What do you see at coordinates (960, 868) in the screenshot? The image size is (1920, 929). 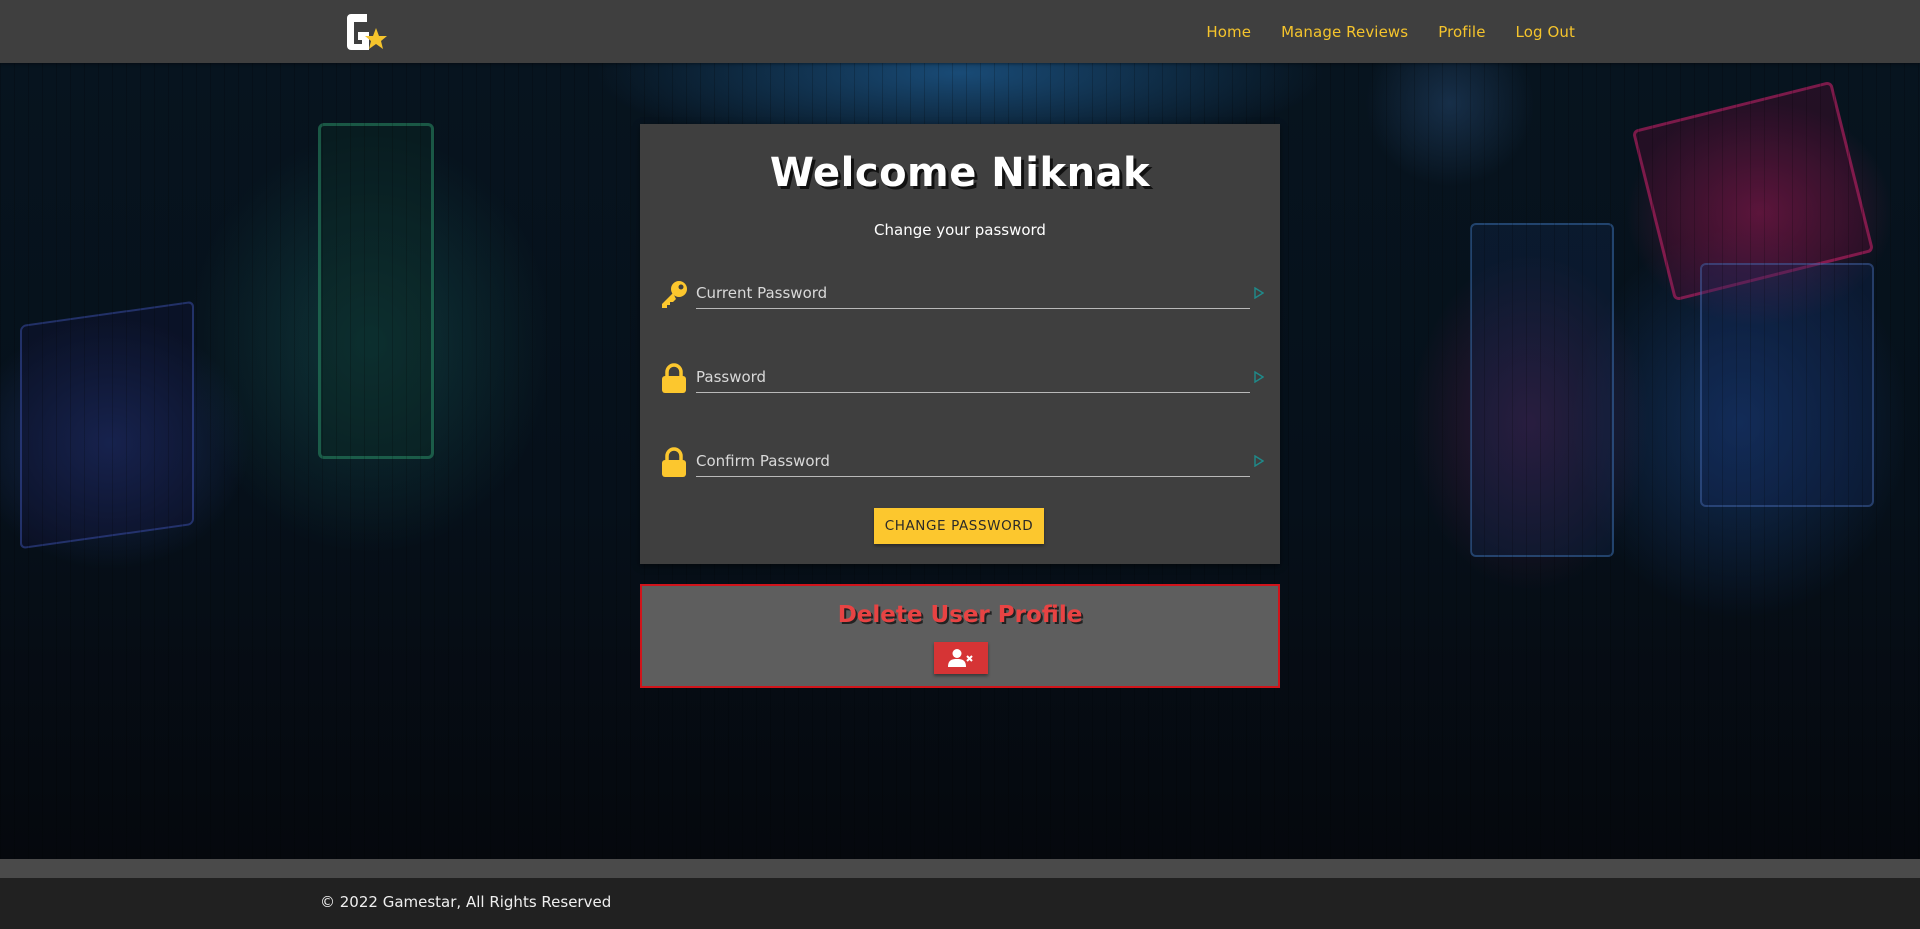 I see `footer-divider-band` at bounding box center [960, 868].